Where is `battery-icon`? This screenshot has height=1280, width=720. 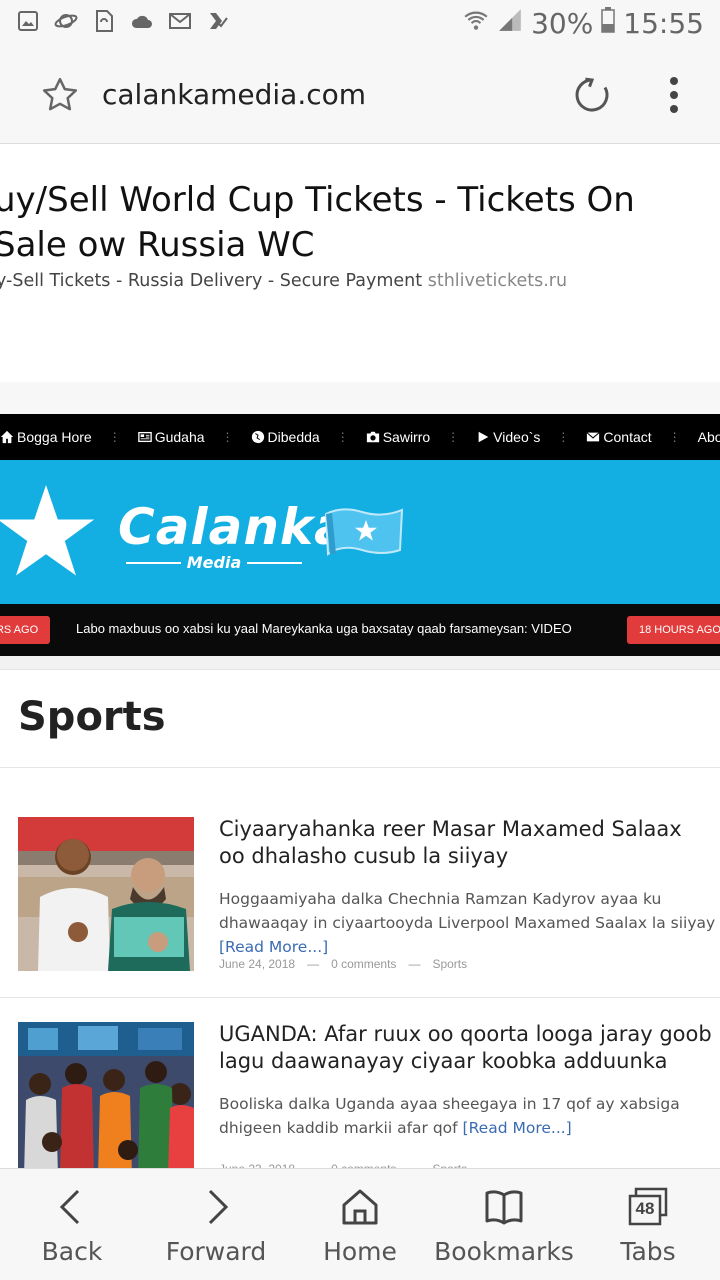
battery-icon is located at coordinates (608, 23).